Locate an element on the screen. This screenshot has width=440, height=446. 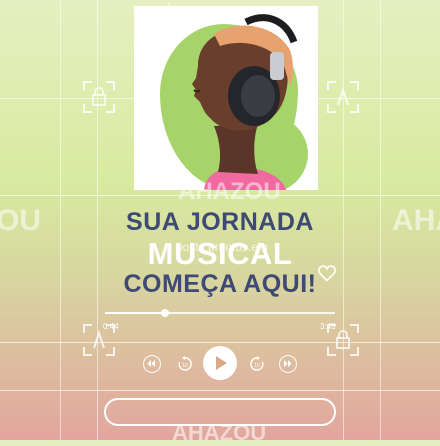
replay-10-icon: 10 is located at coordinates (185, 363).